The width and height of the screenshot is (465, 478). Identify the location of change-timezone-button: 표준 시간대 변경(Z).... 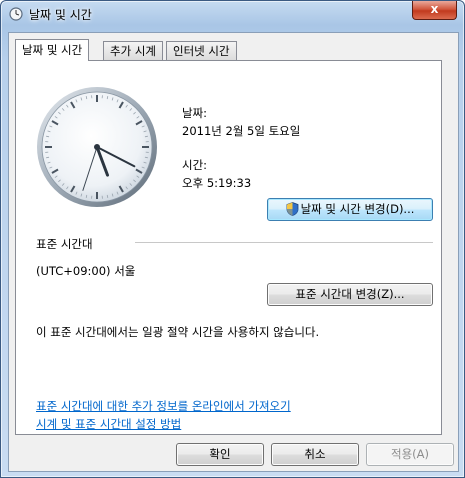
(350, 294).